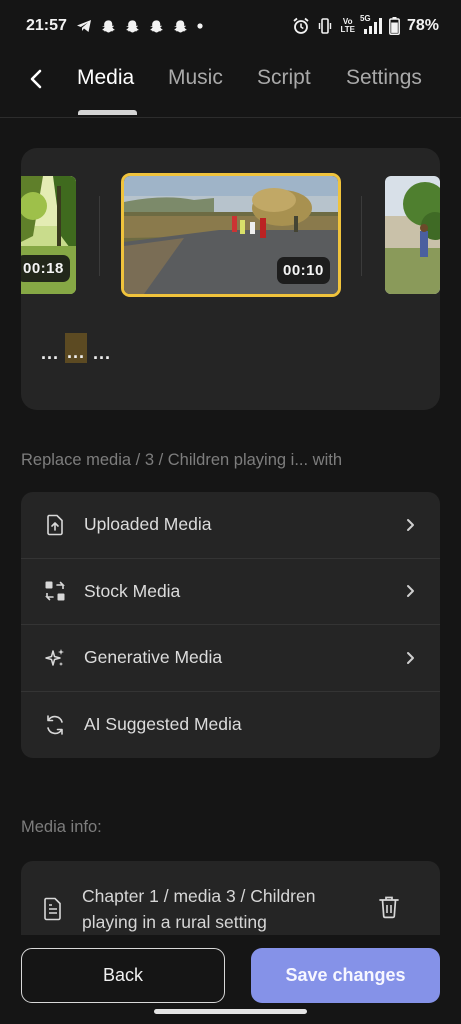 The image size is (461, 1024). What do you see at coordinates (123, 975) in the screenshot?
I see `back-button: Back` at bounding box center [123, 975].